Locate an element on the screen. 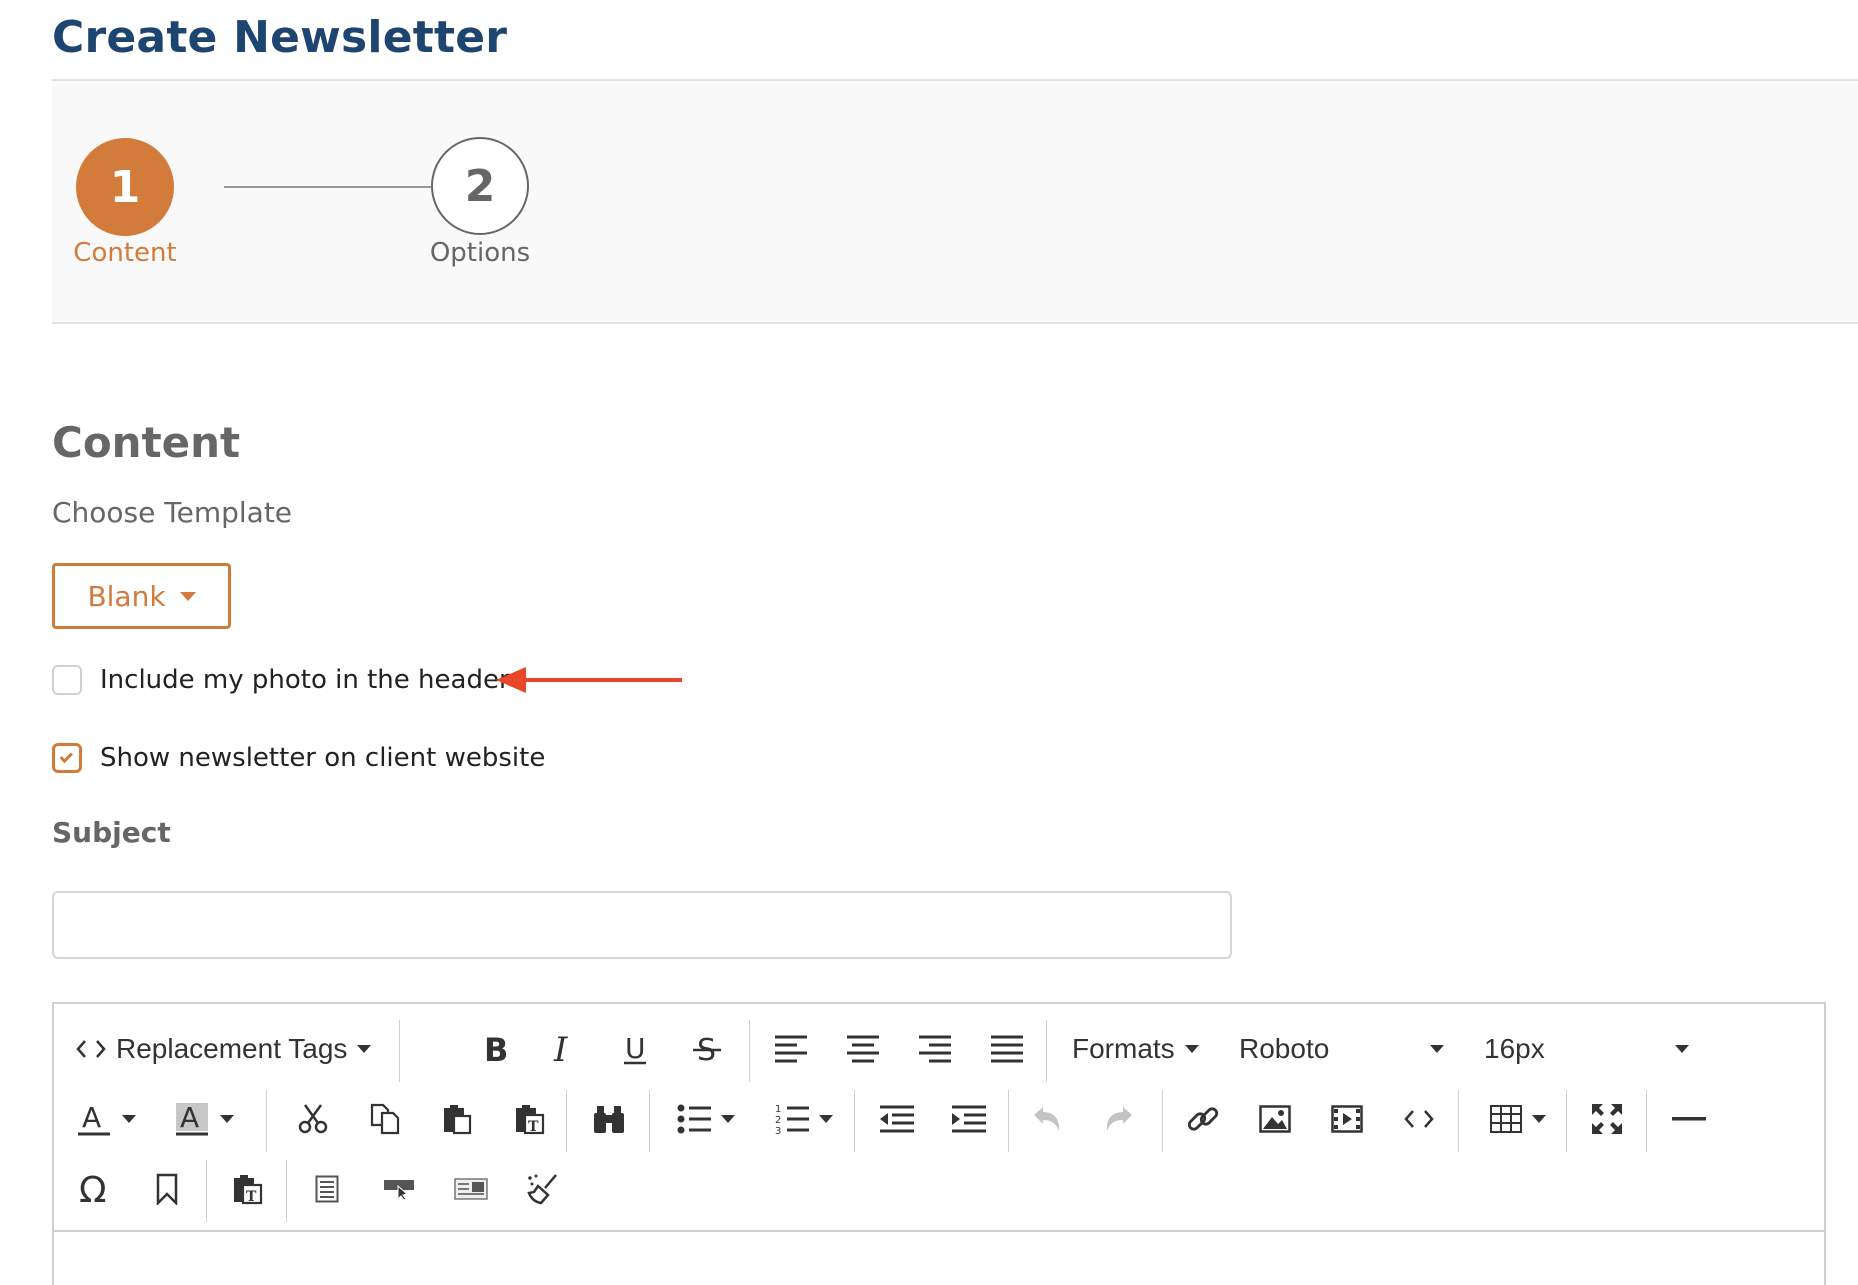  font-size-dropdown: 16px is located at coordinates (1586, 1049).